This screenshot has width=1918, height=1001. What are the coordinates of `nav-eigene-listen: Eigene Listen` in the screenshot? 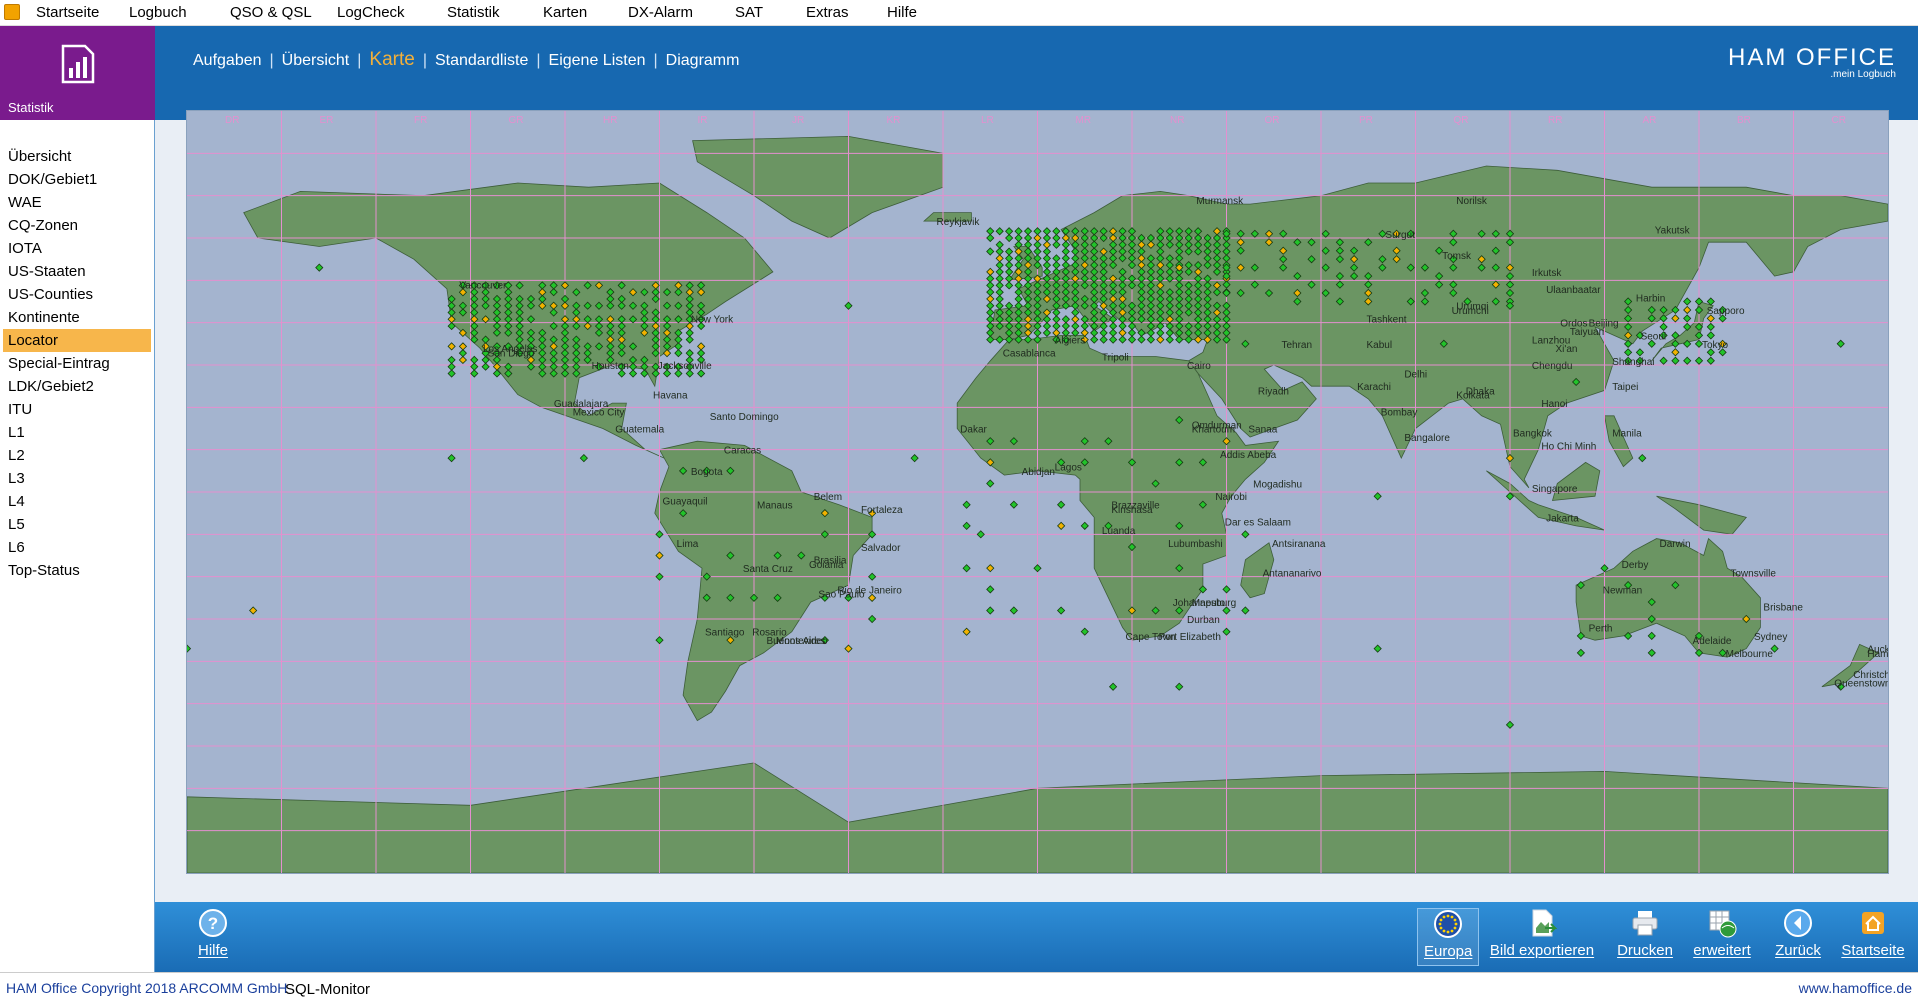 It's located at (597, 60).